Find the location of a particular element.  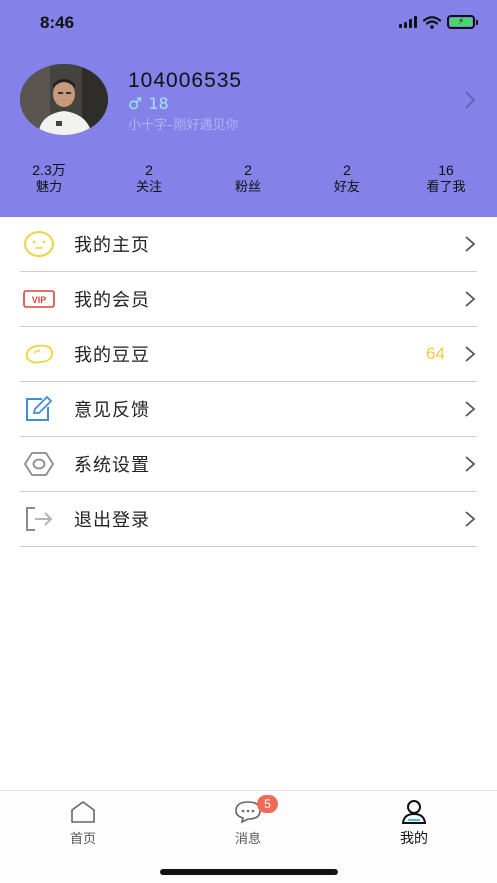

tab-messages: 5 消息 is located at coordinates (248, 821).